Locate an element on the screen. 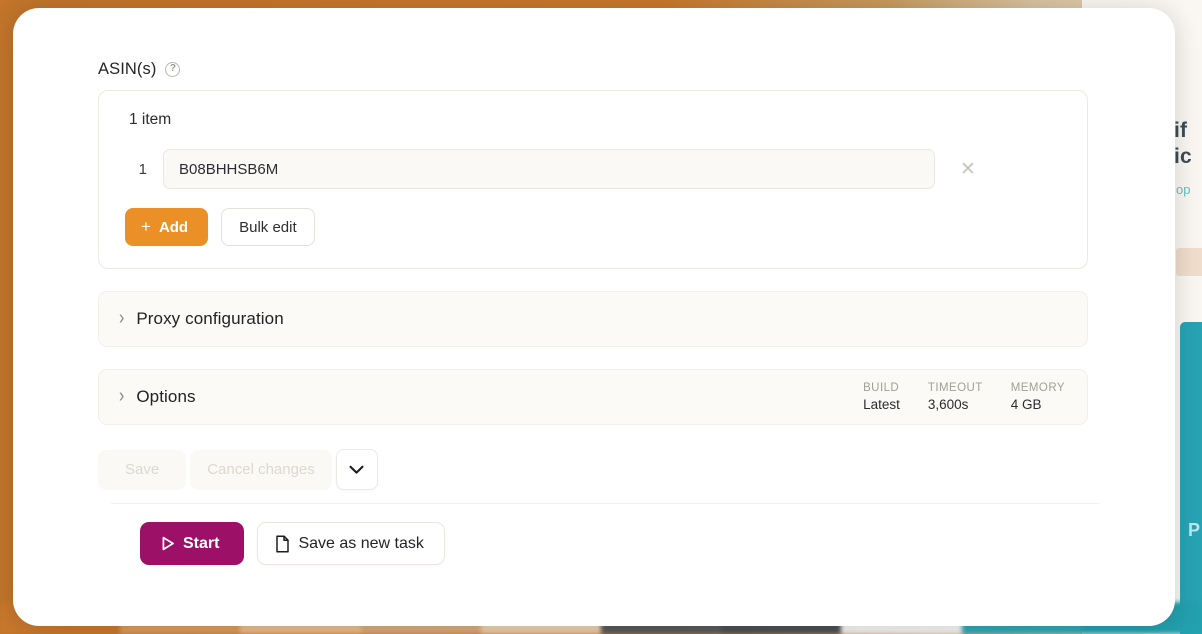 Image resolution: width=1202 pixels, height=634 pixels. options-meta: BUILD Latest TIMEOUT 3,600s MEMORY 4 GB is located at coordinates (964, 397).